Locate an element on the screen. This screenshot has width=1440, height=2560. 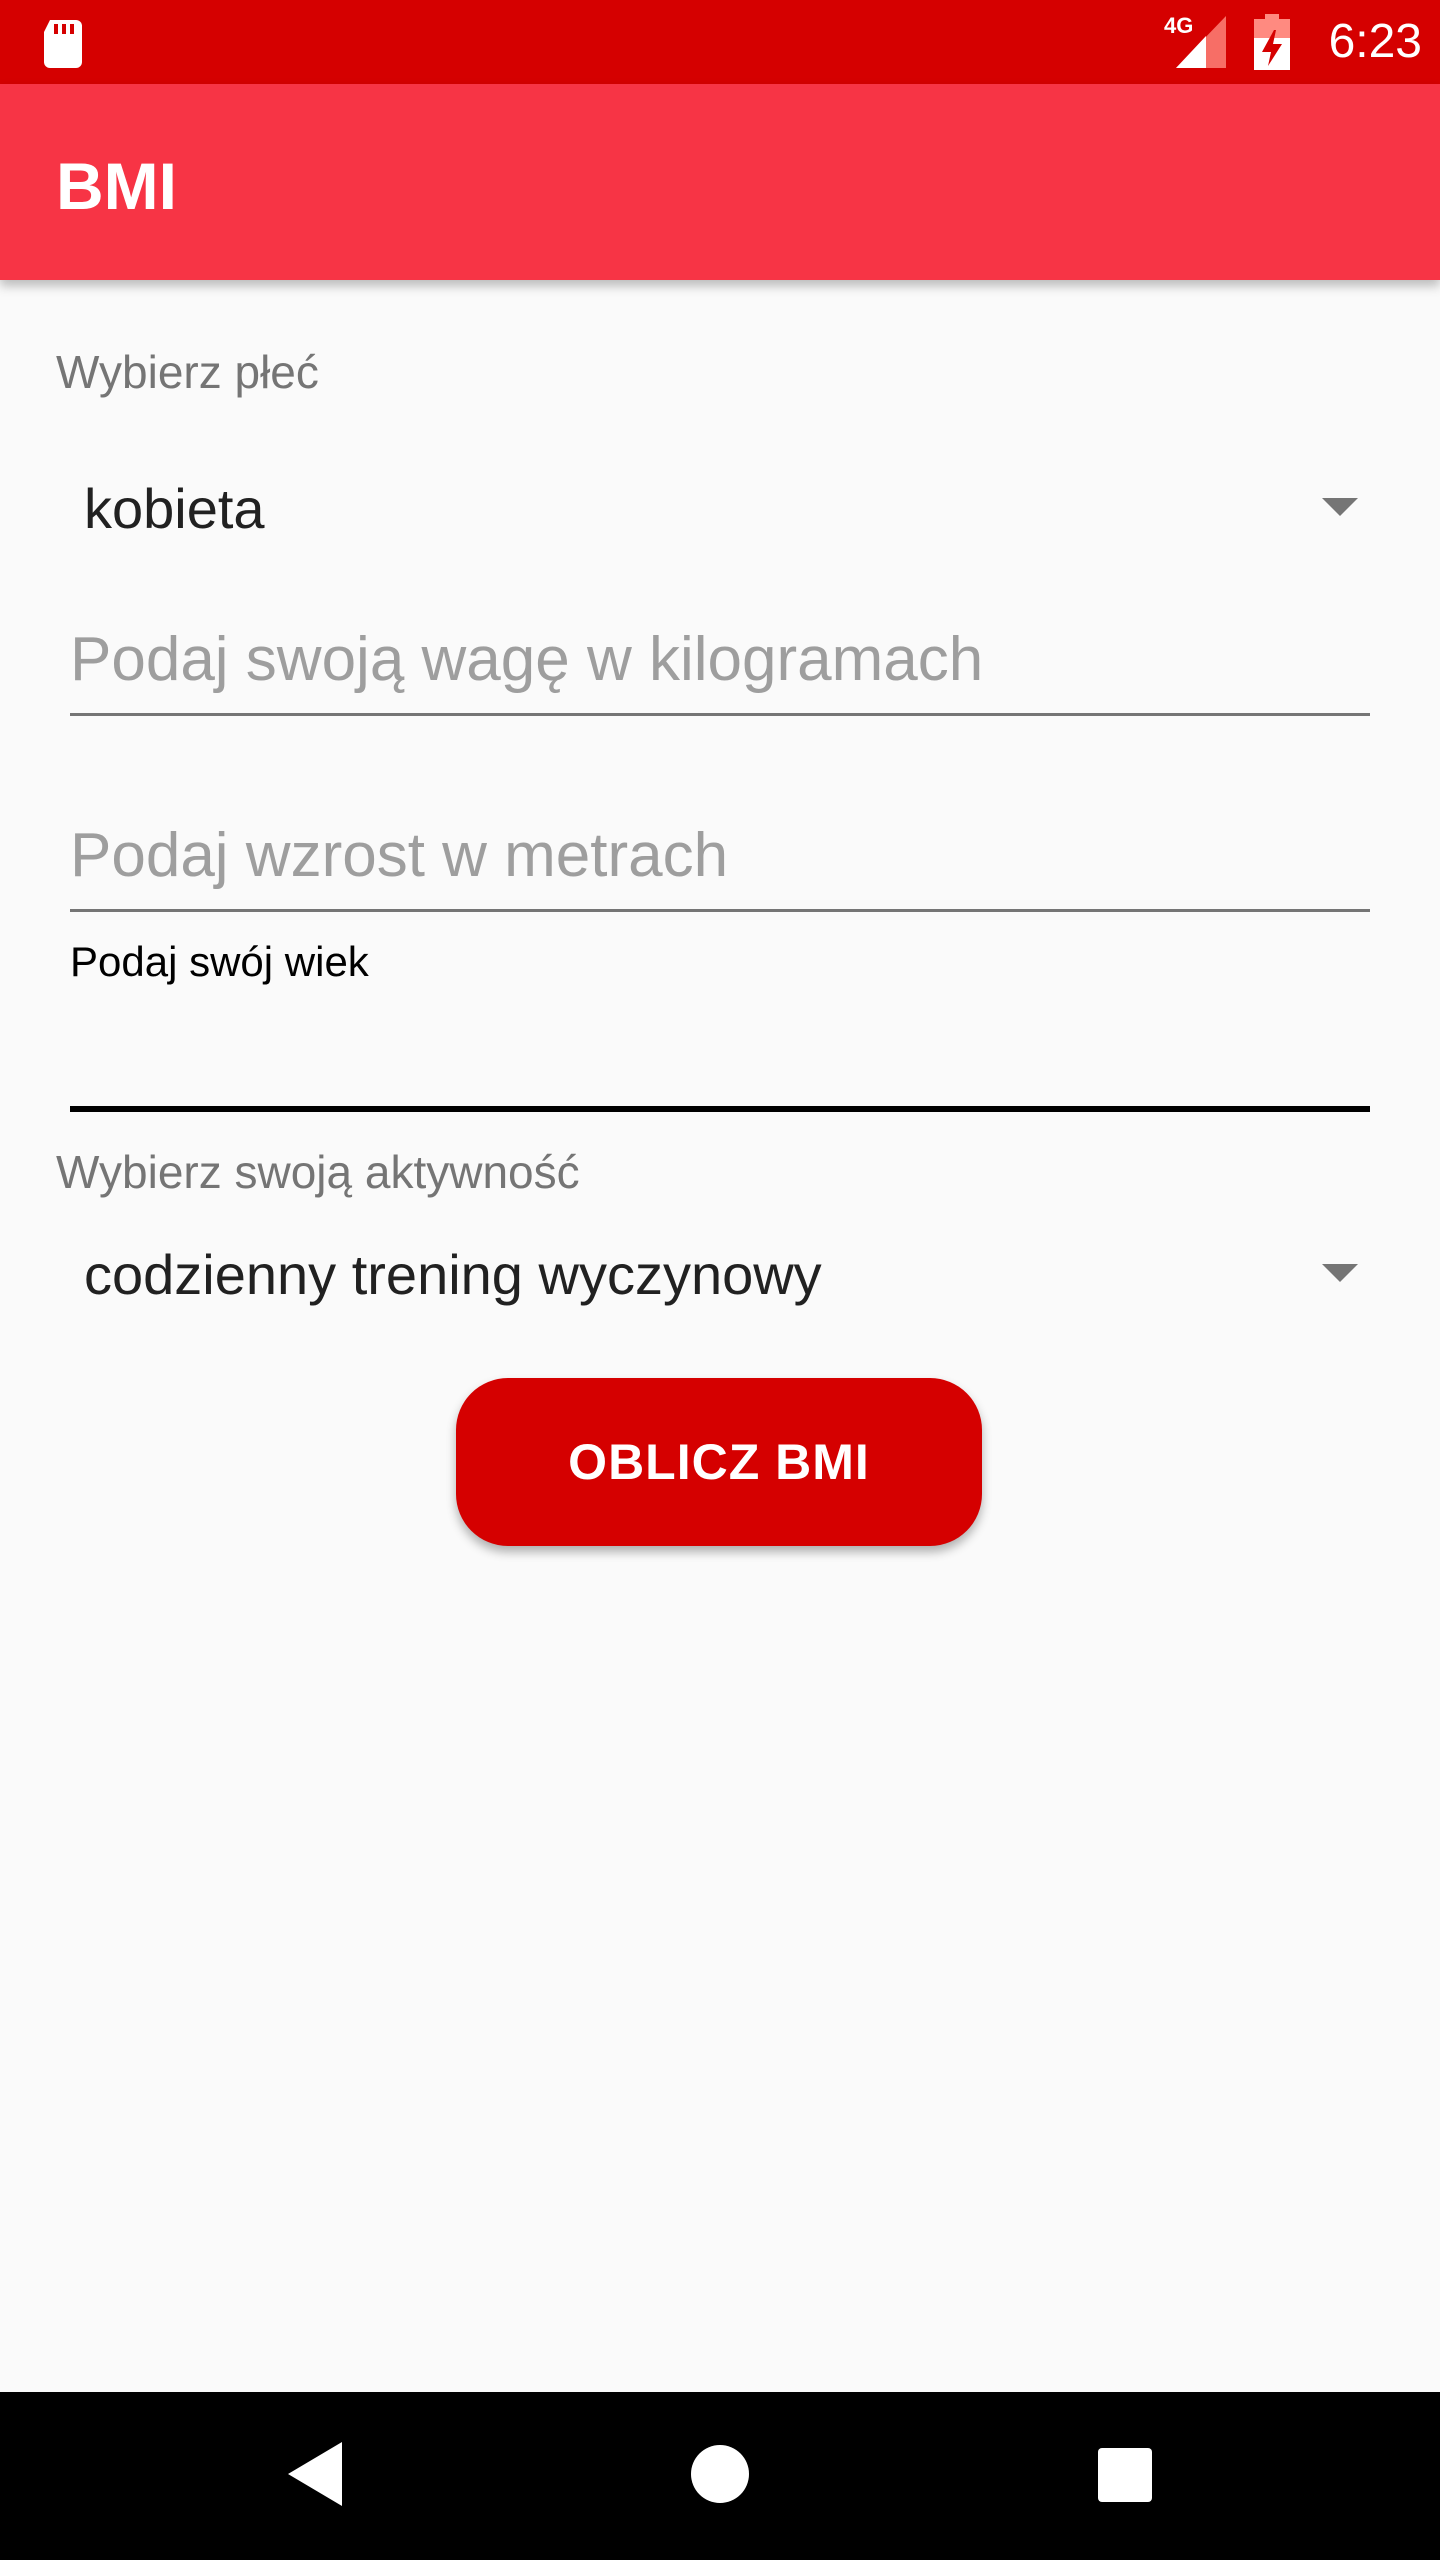
status-bar: 4G 6:23 is located at coordinates (720, 42).